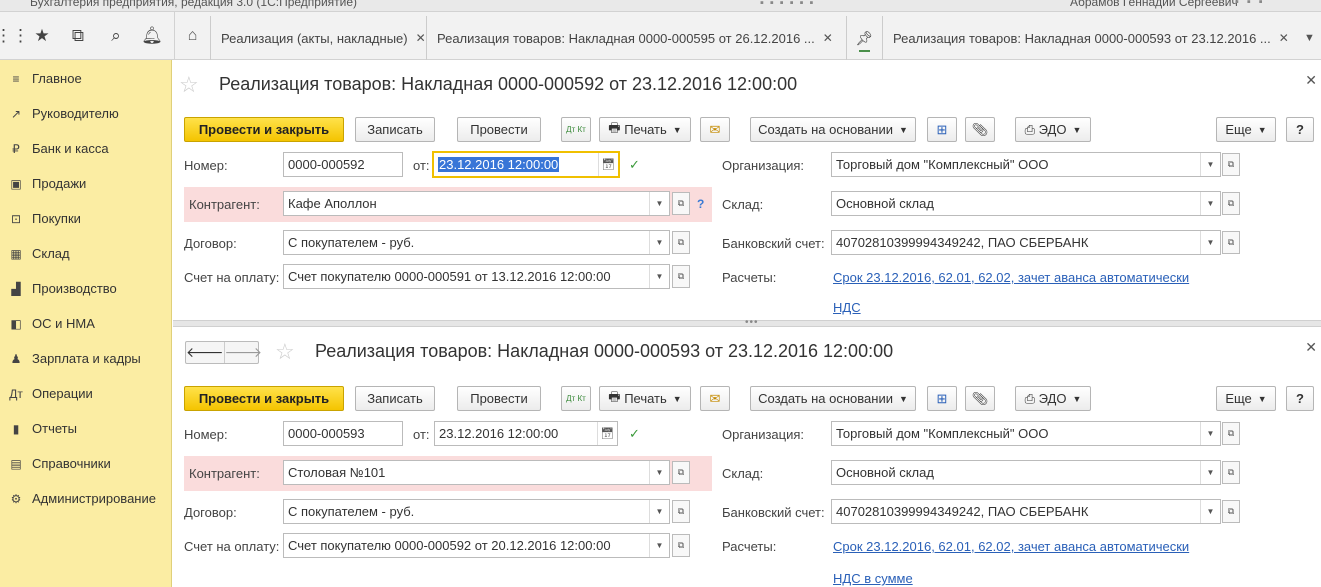 This screenshot has width=1321, height=587. What do you see at coordinates (85, 358) in the screenshot?
I see `sidebar-item-salary: ♟ Зарплата и кадры` at bounding box center [85, 358].